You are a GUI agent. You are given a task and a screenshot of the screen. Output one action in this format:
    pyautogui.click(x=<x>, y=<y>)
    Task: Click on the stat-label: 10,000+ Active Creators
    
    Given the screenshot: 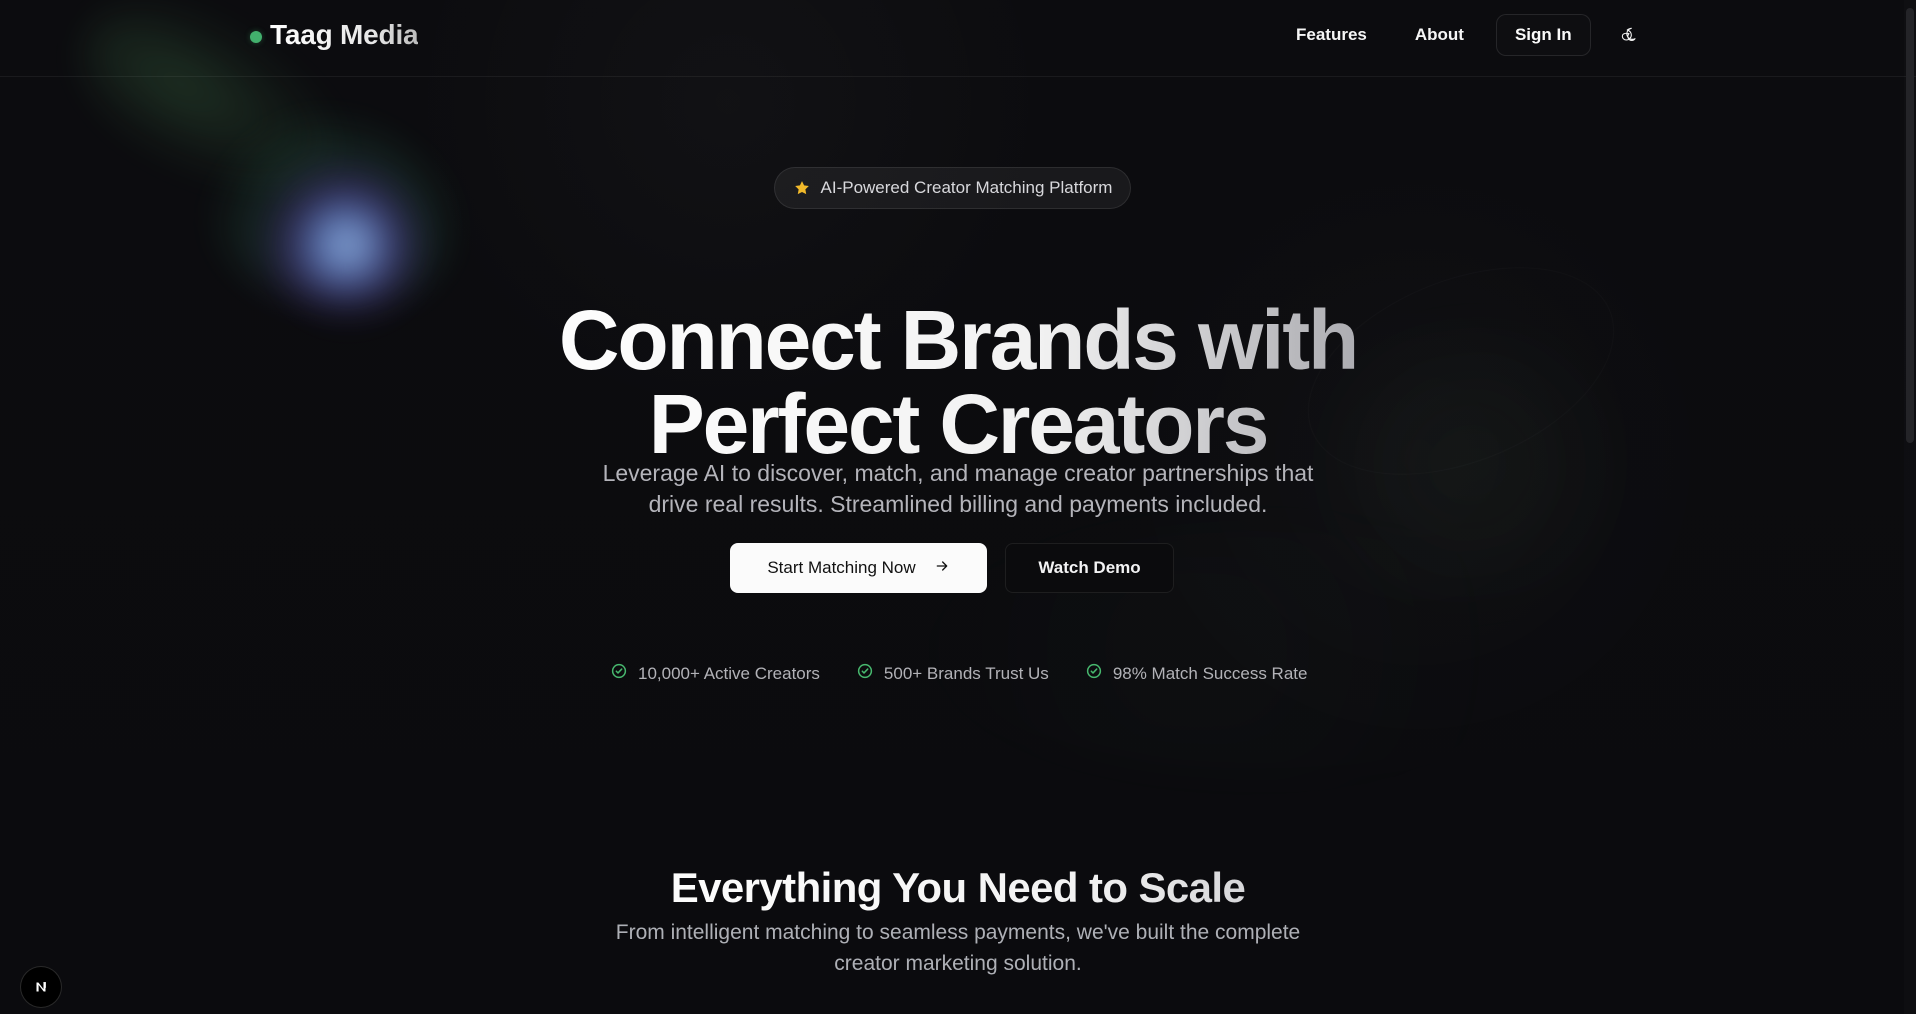 What is the action you would take?
    pyautogui.click(x=729, y=673)
    